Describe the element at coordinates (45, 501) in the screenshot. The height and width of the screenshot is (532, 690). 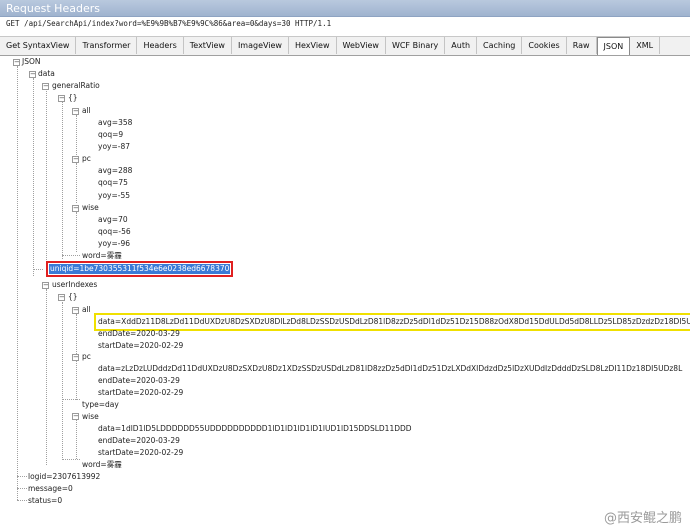
I see `tree-leaf-status: status=0` at that location.